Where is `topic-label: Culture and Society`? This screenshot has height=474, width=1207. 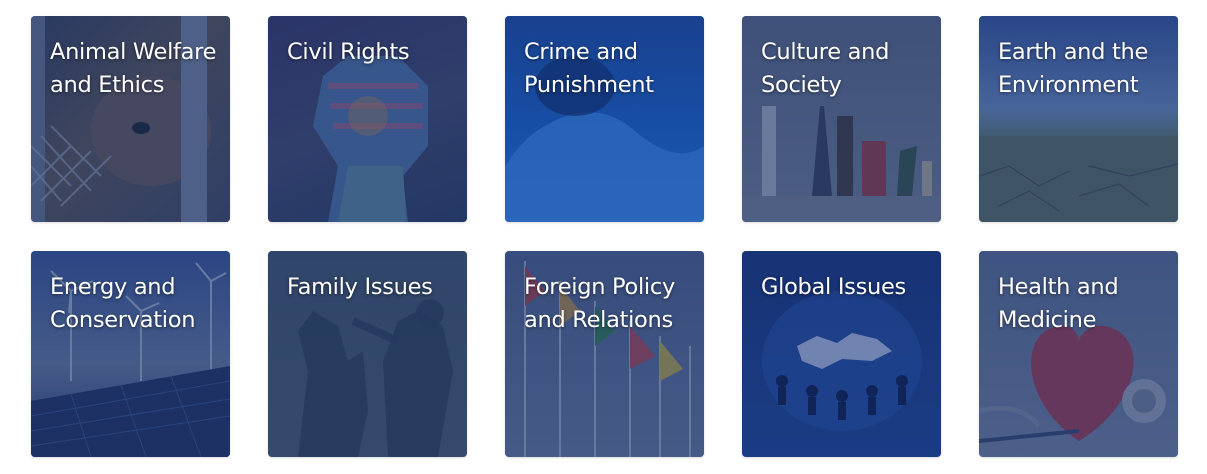 topic-label: Culture and Society is located at coordinates (825, 68).